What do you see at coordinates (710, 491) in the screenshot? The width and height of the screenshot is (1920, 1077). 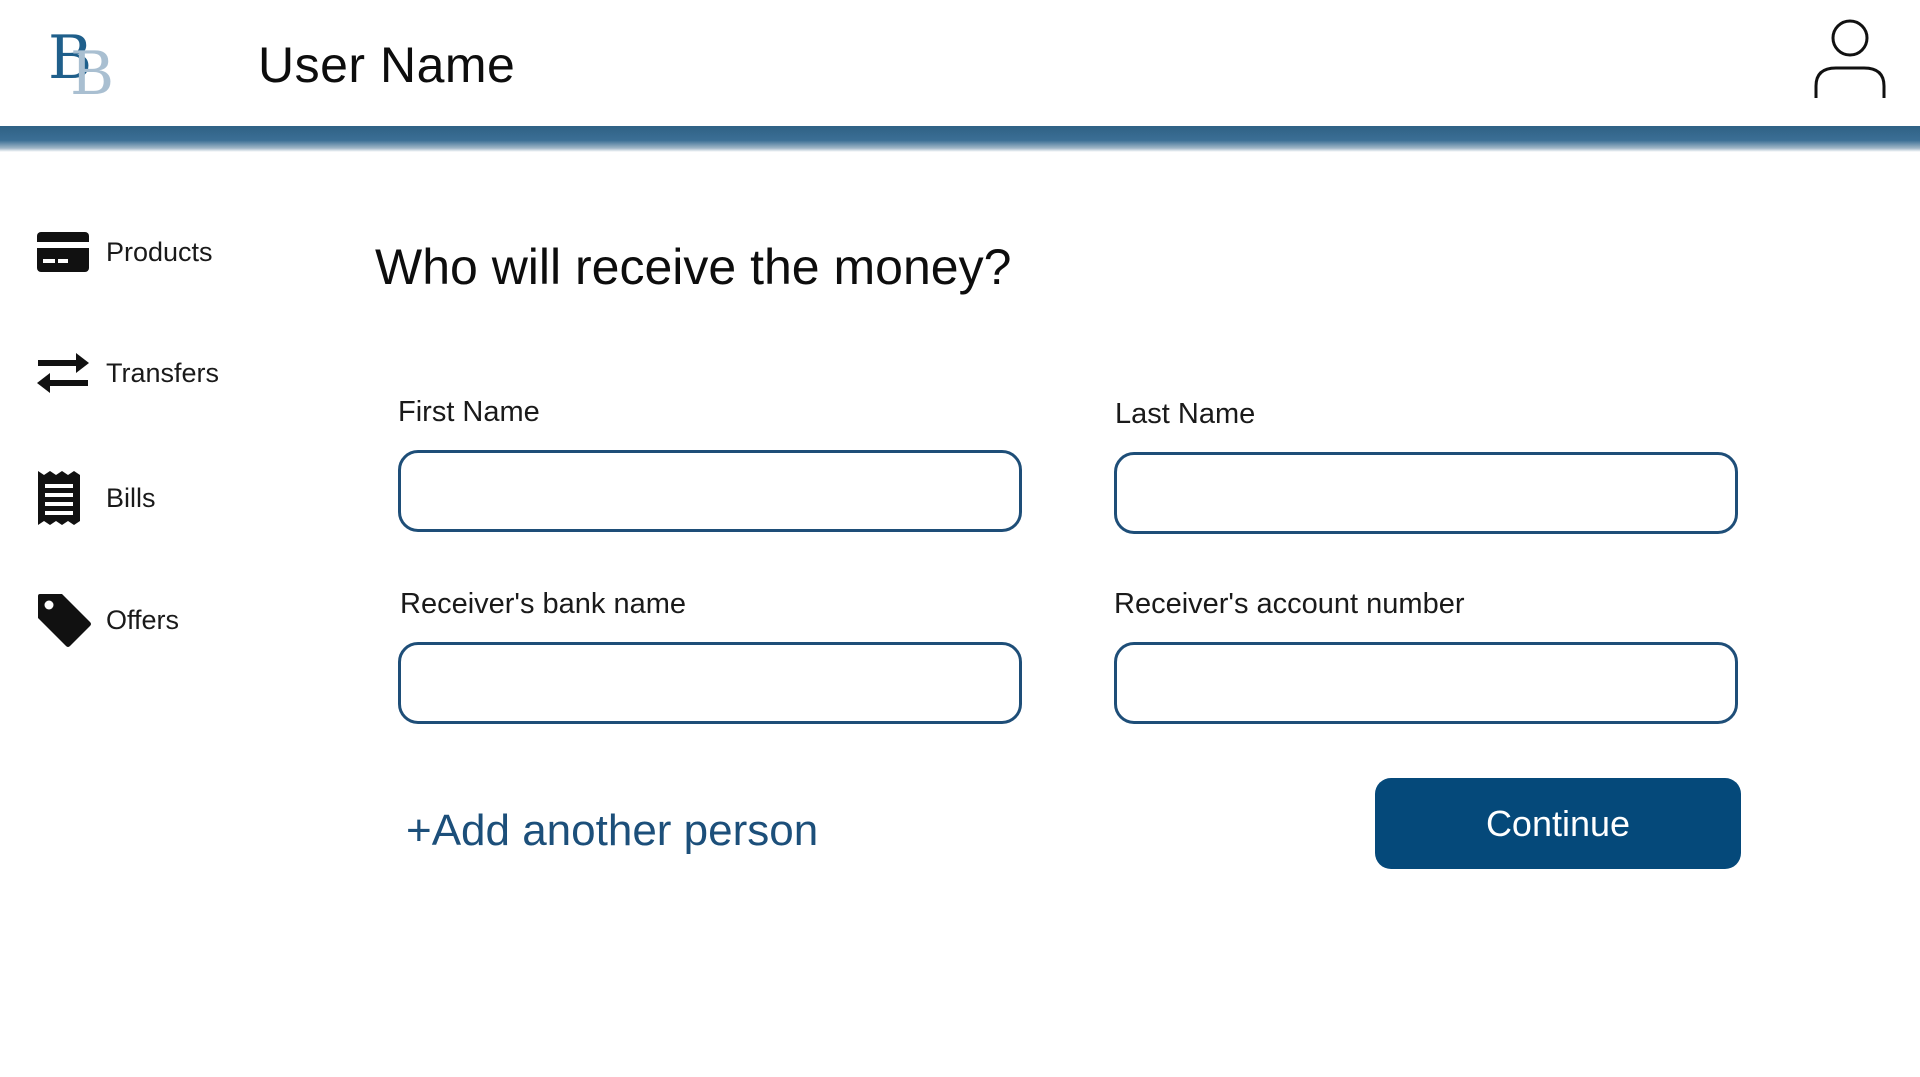 I see `first-name-field` at bounding box center [710, 491].